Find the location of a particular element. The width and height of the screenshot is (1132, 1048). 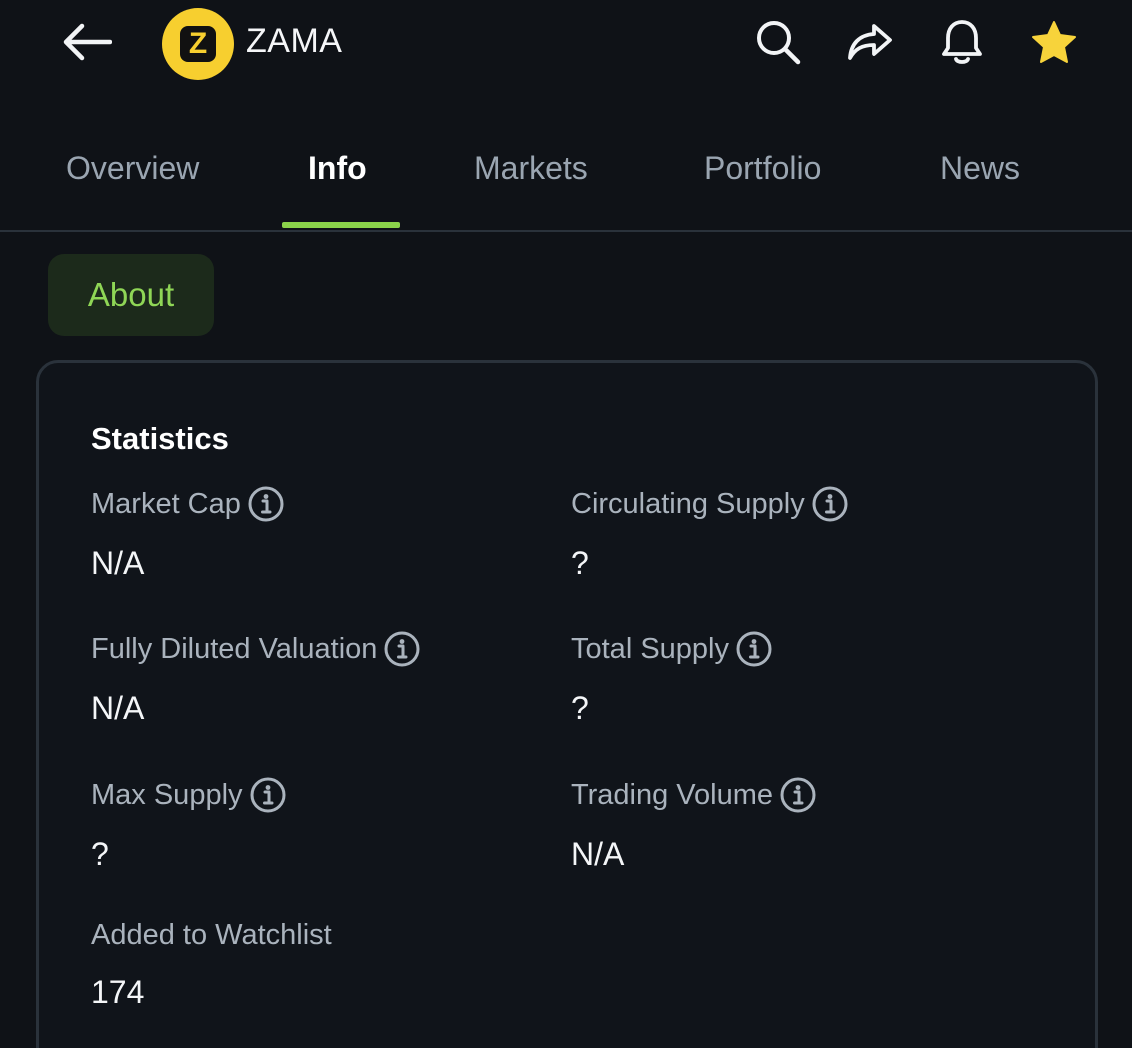

tab-news: News is located at coordinates (980, 168).